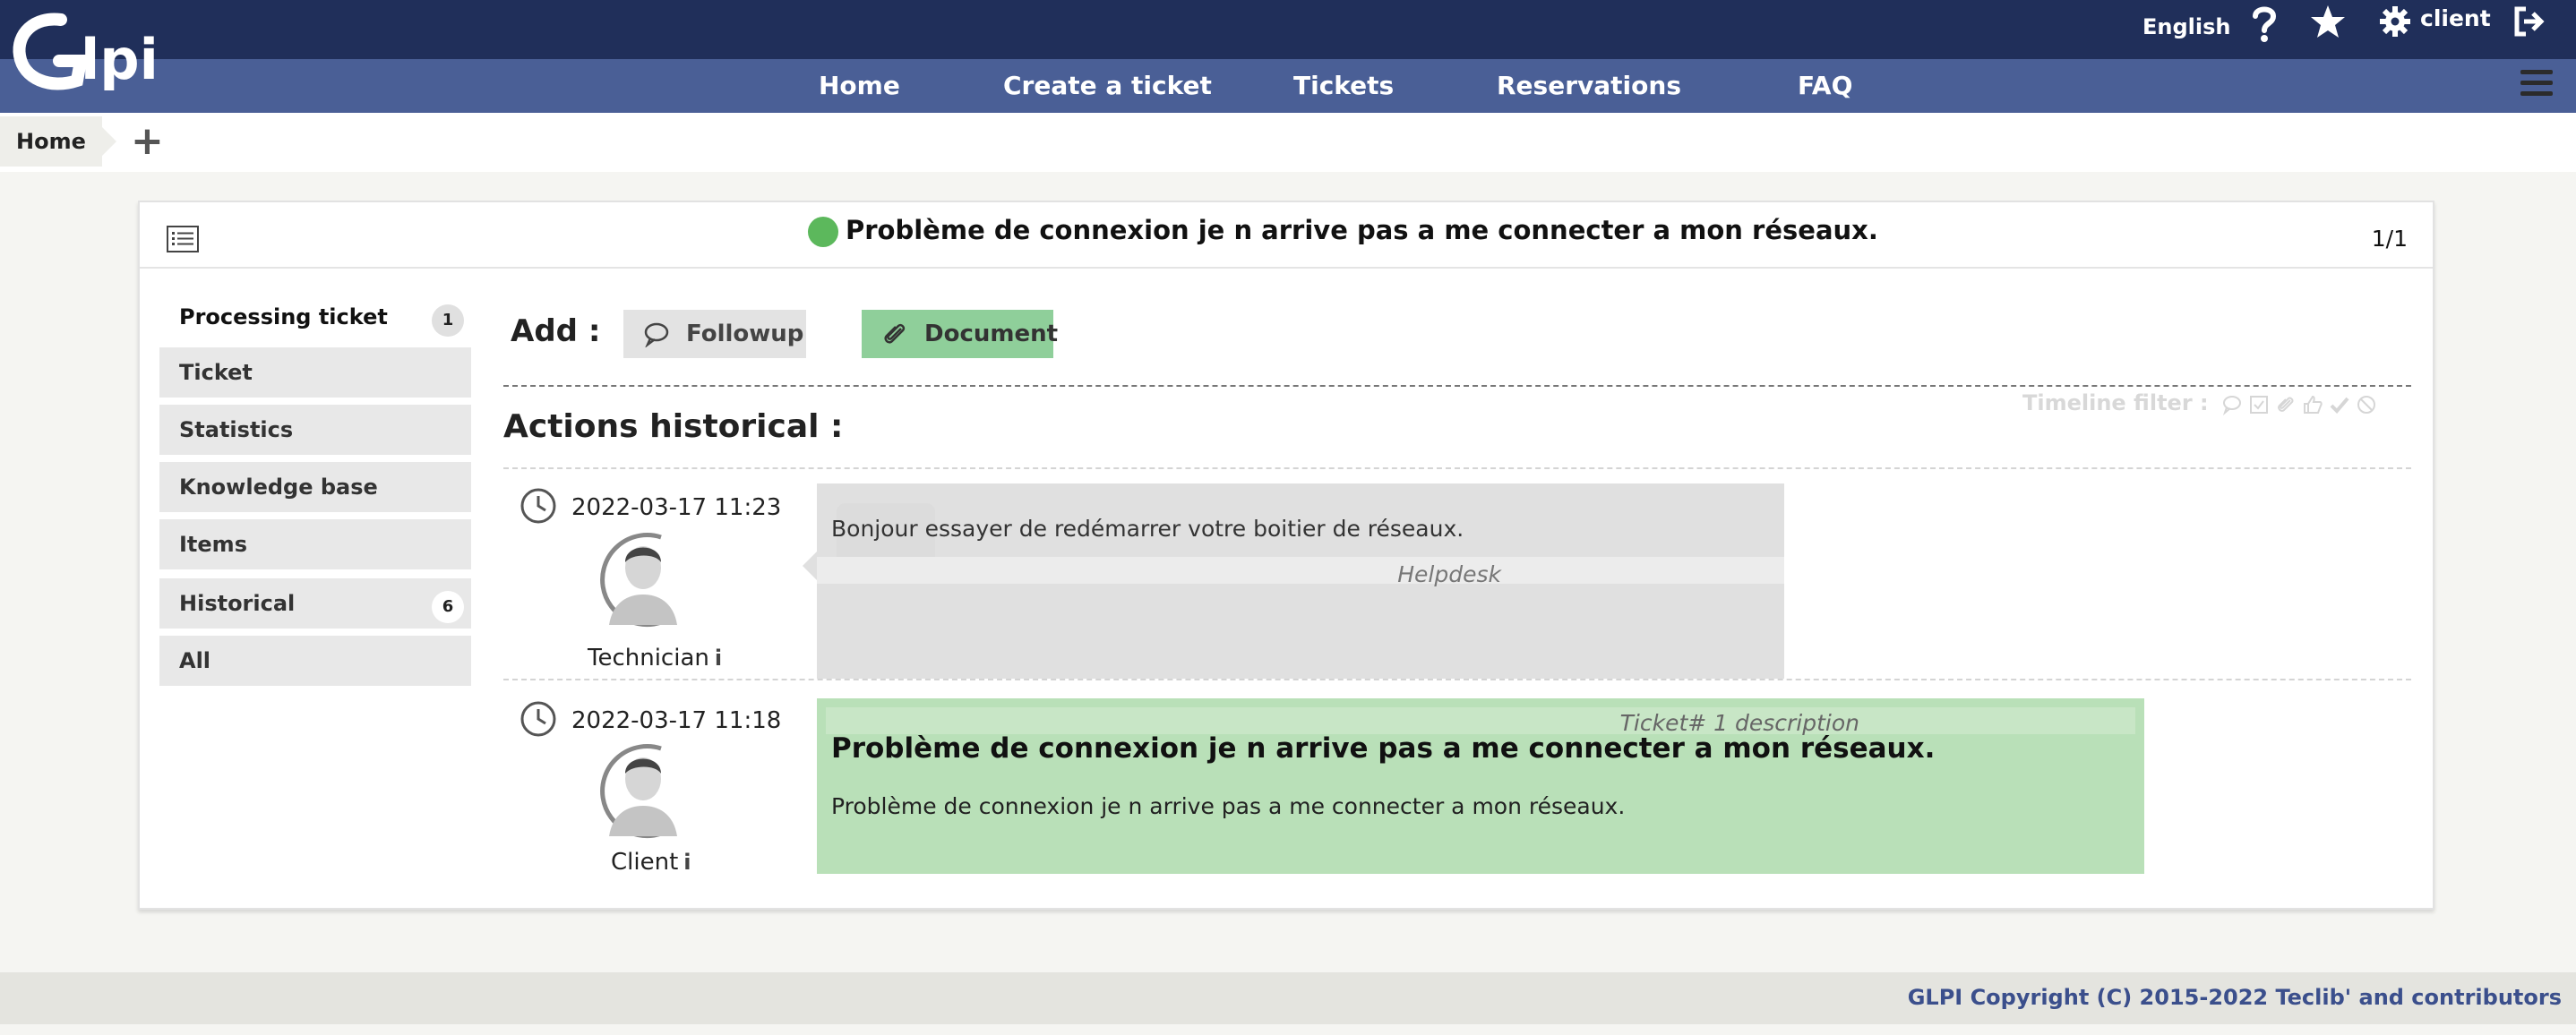 Image resolution: width=2576 pixels, height=1035 pixels. Describe the element at coordinates (859, 86) in the screenshot. I see `nav-home: Home` at that location.